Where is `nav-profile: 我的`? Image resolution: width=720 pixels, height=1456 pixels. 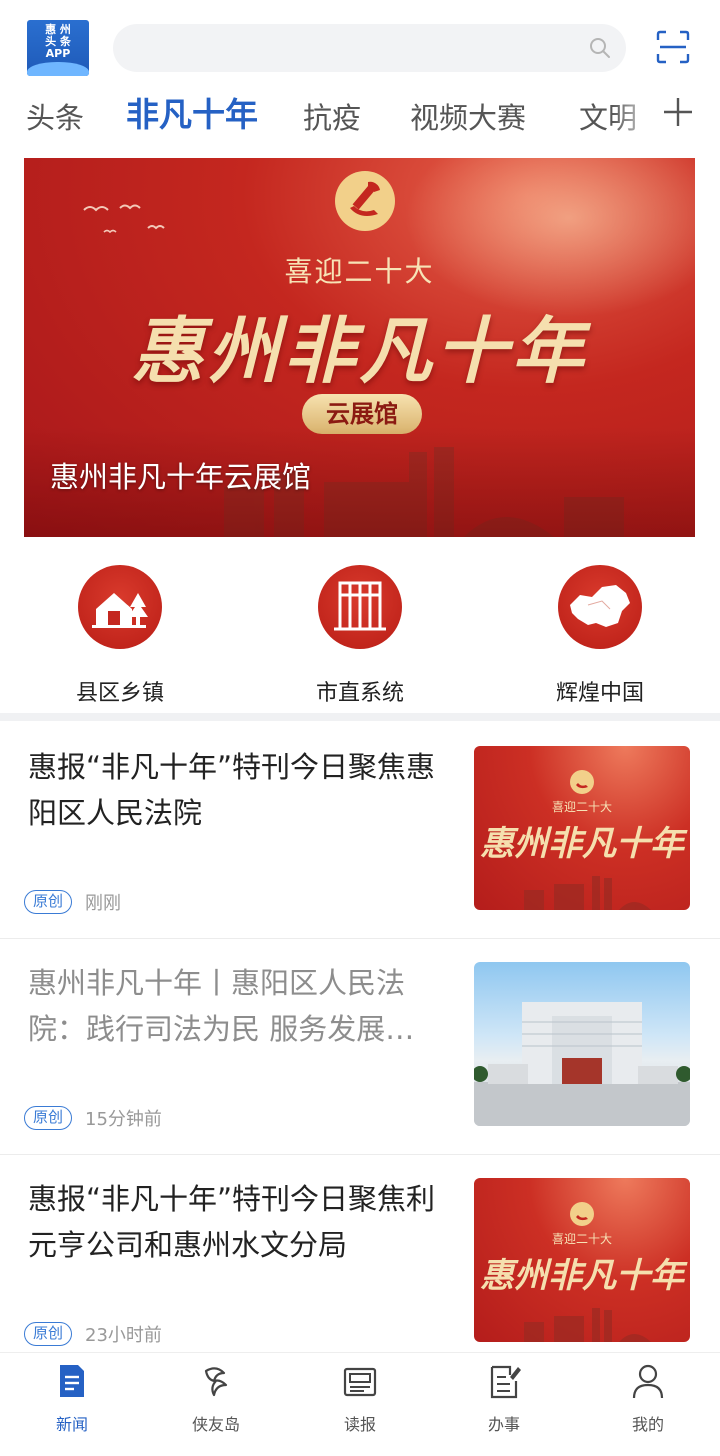 nav-profile: 我的 is located at coordinates (648, 1398).